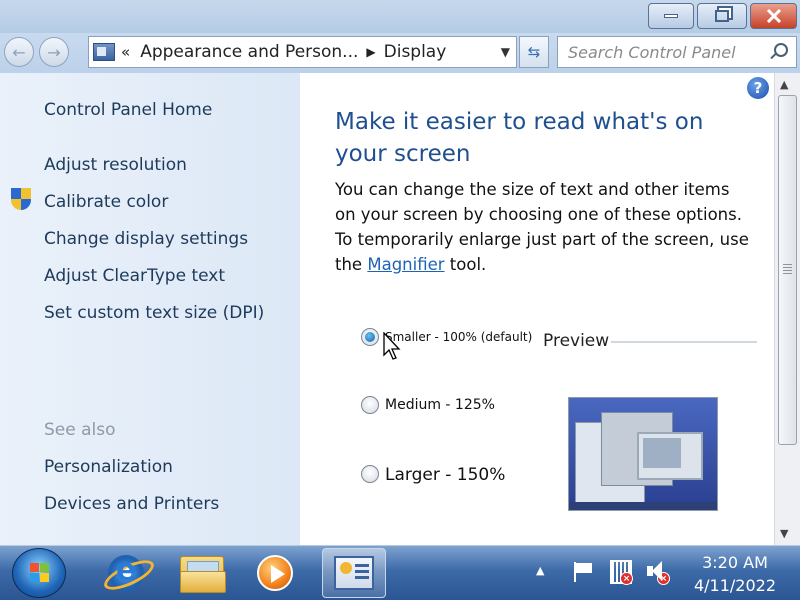 This screenshot has width=800, height=600. I want to click on display-settings-icon, so click(354, 573).